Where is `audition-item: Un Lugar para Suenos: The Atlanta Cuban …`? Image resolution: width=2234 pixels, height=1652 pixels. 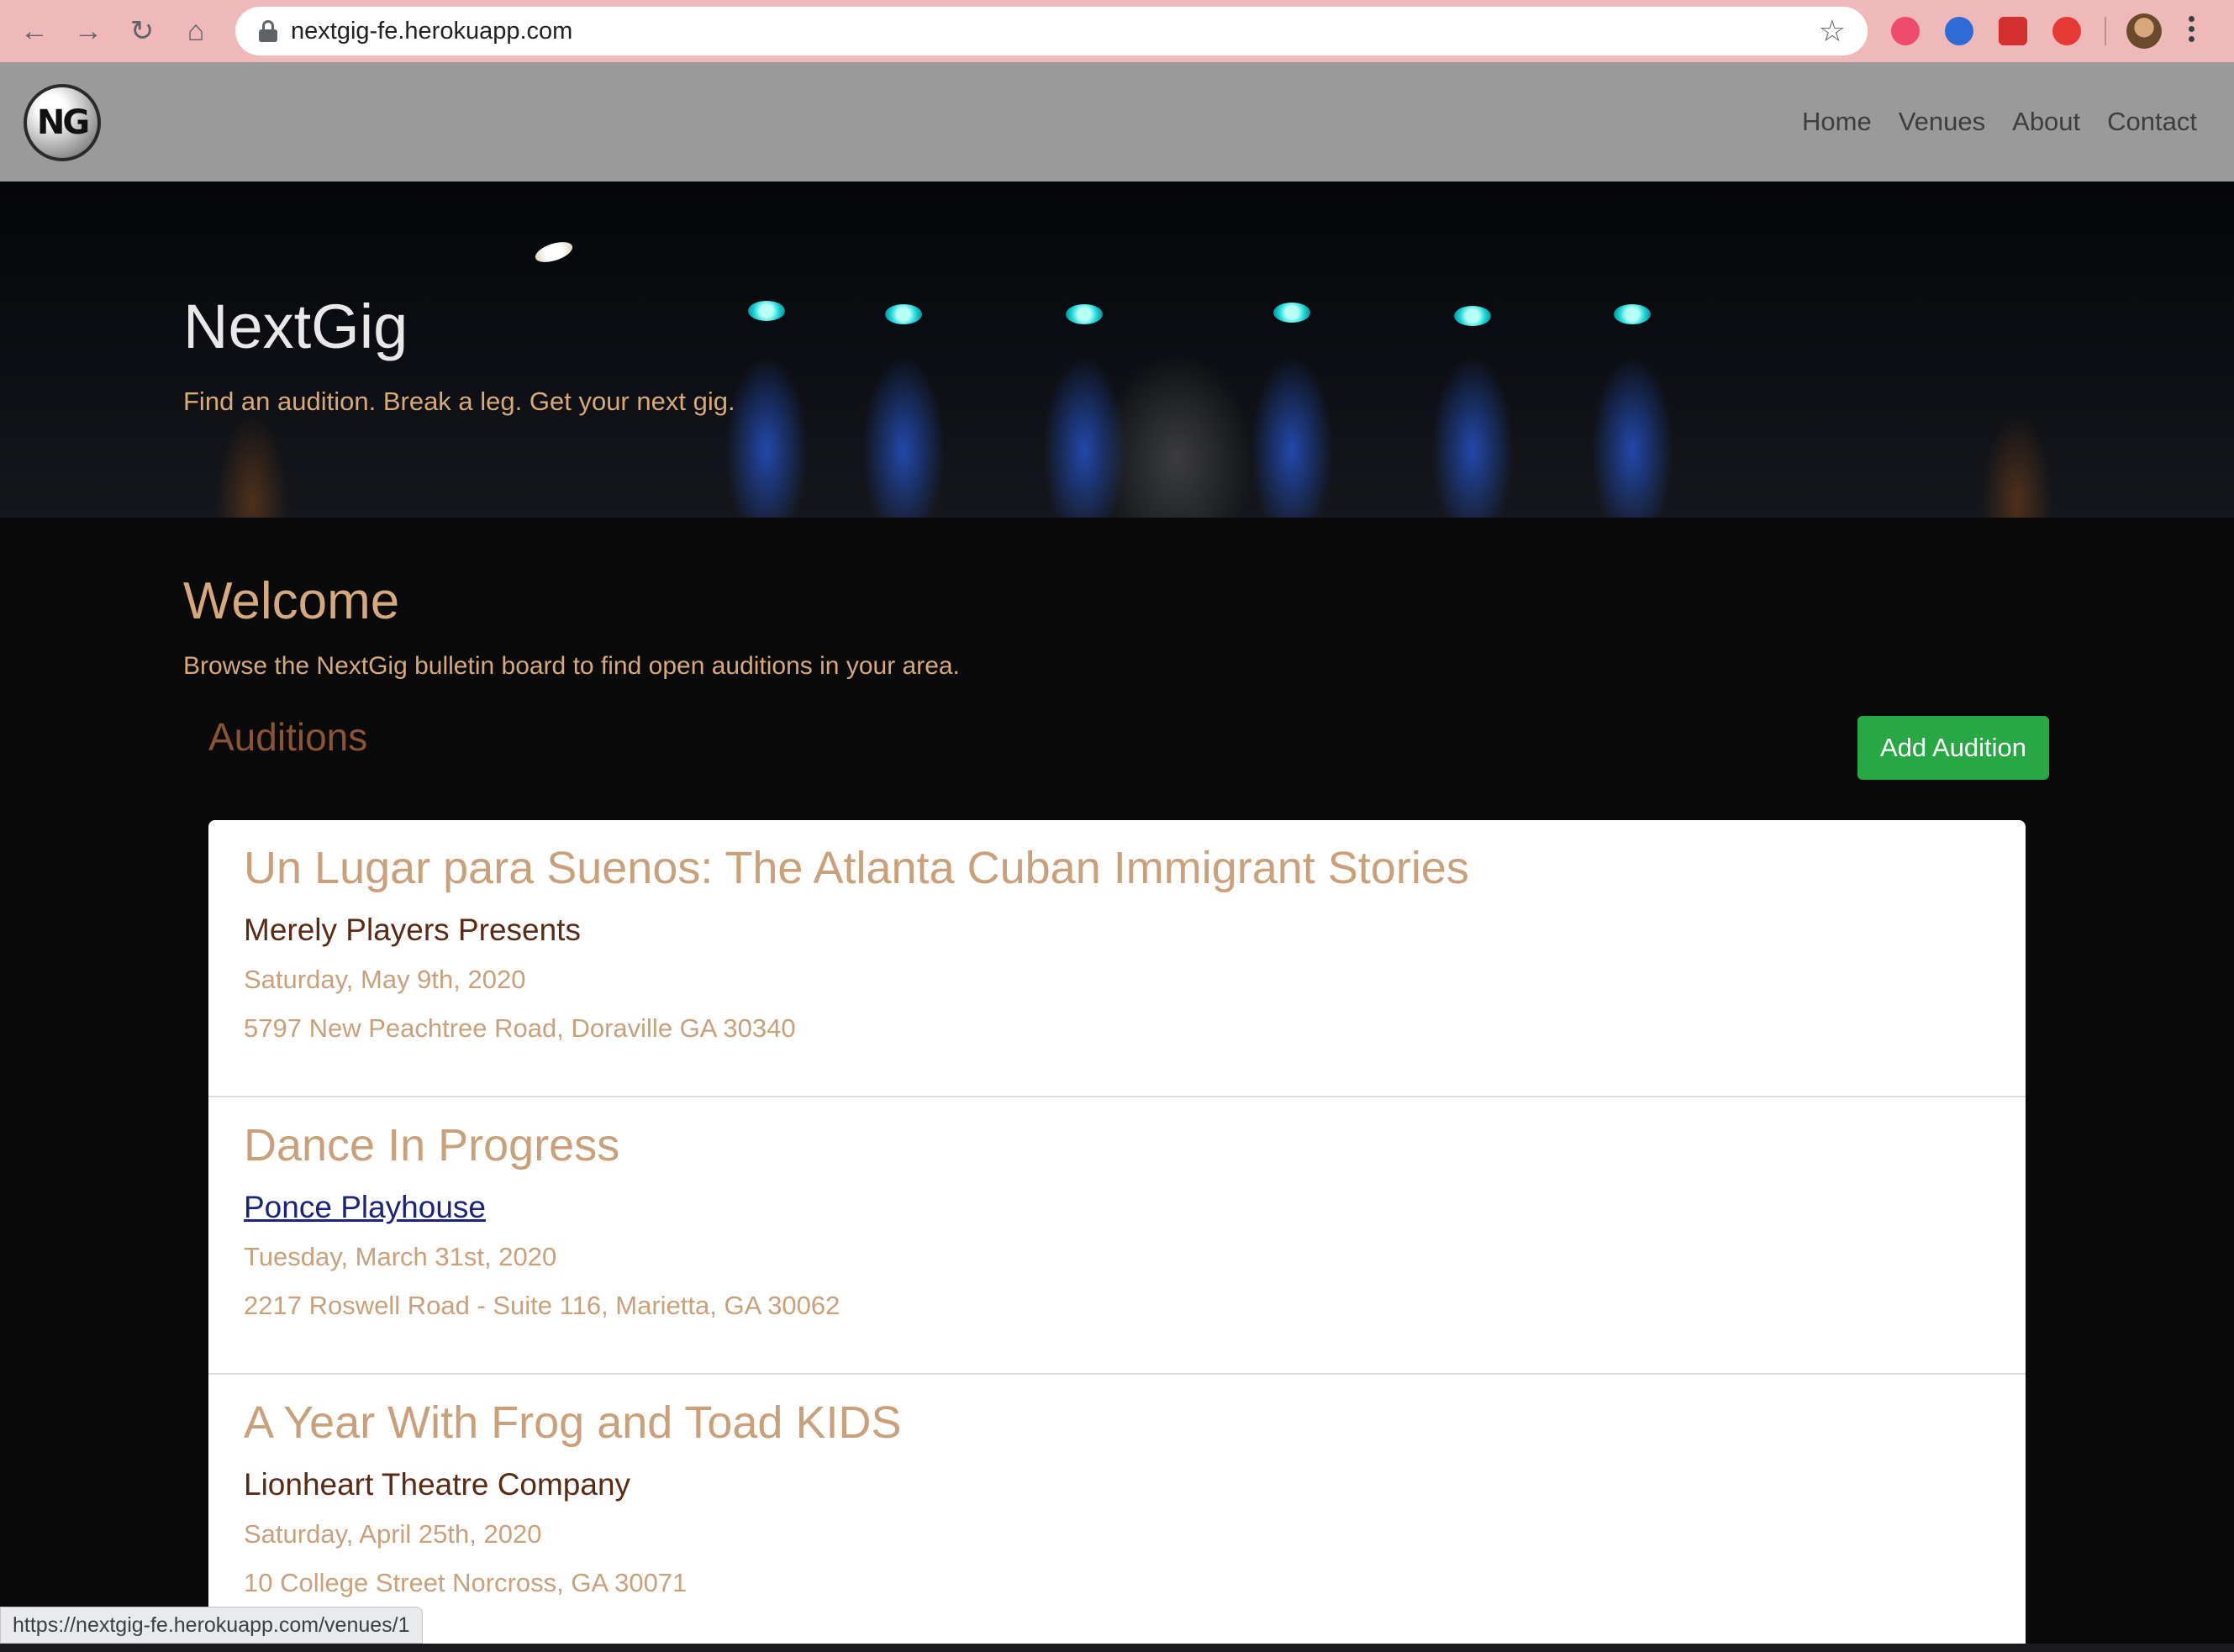 audition-item: Un Lugar para Suenos: The Atlanta Cuban … is located at coordinates (1117, 959).